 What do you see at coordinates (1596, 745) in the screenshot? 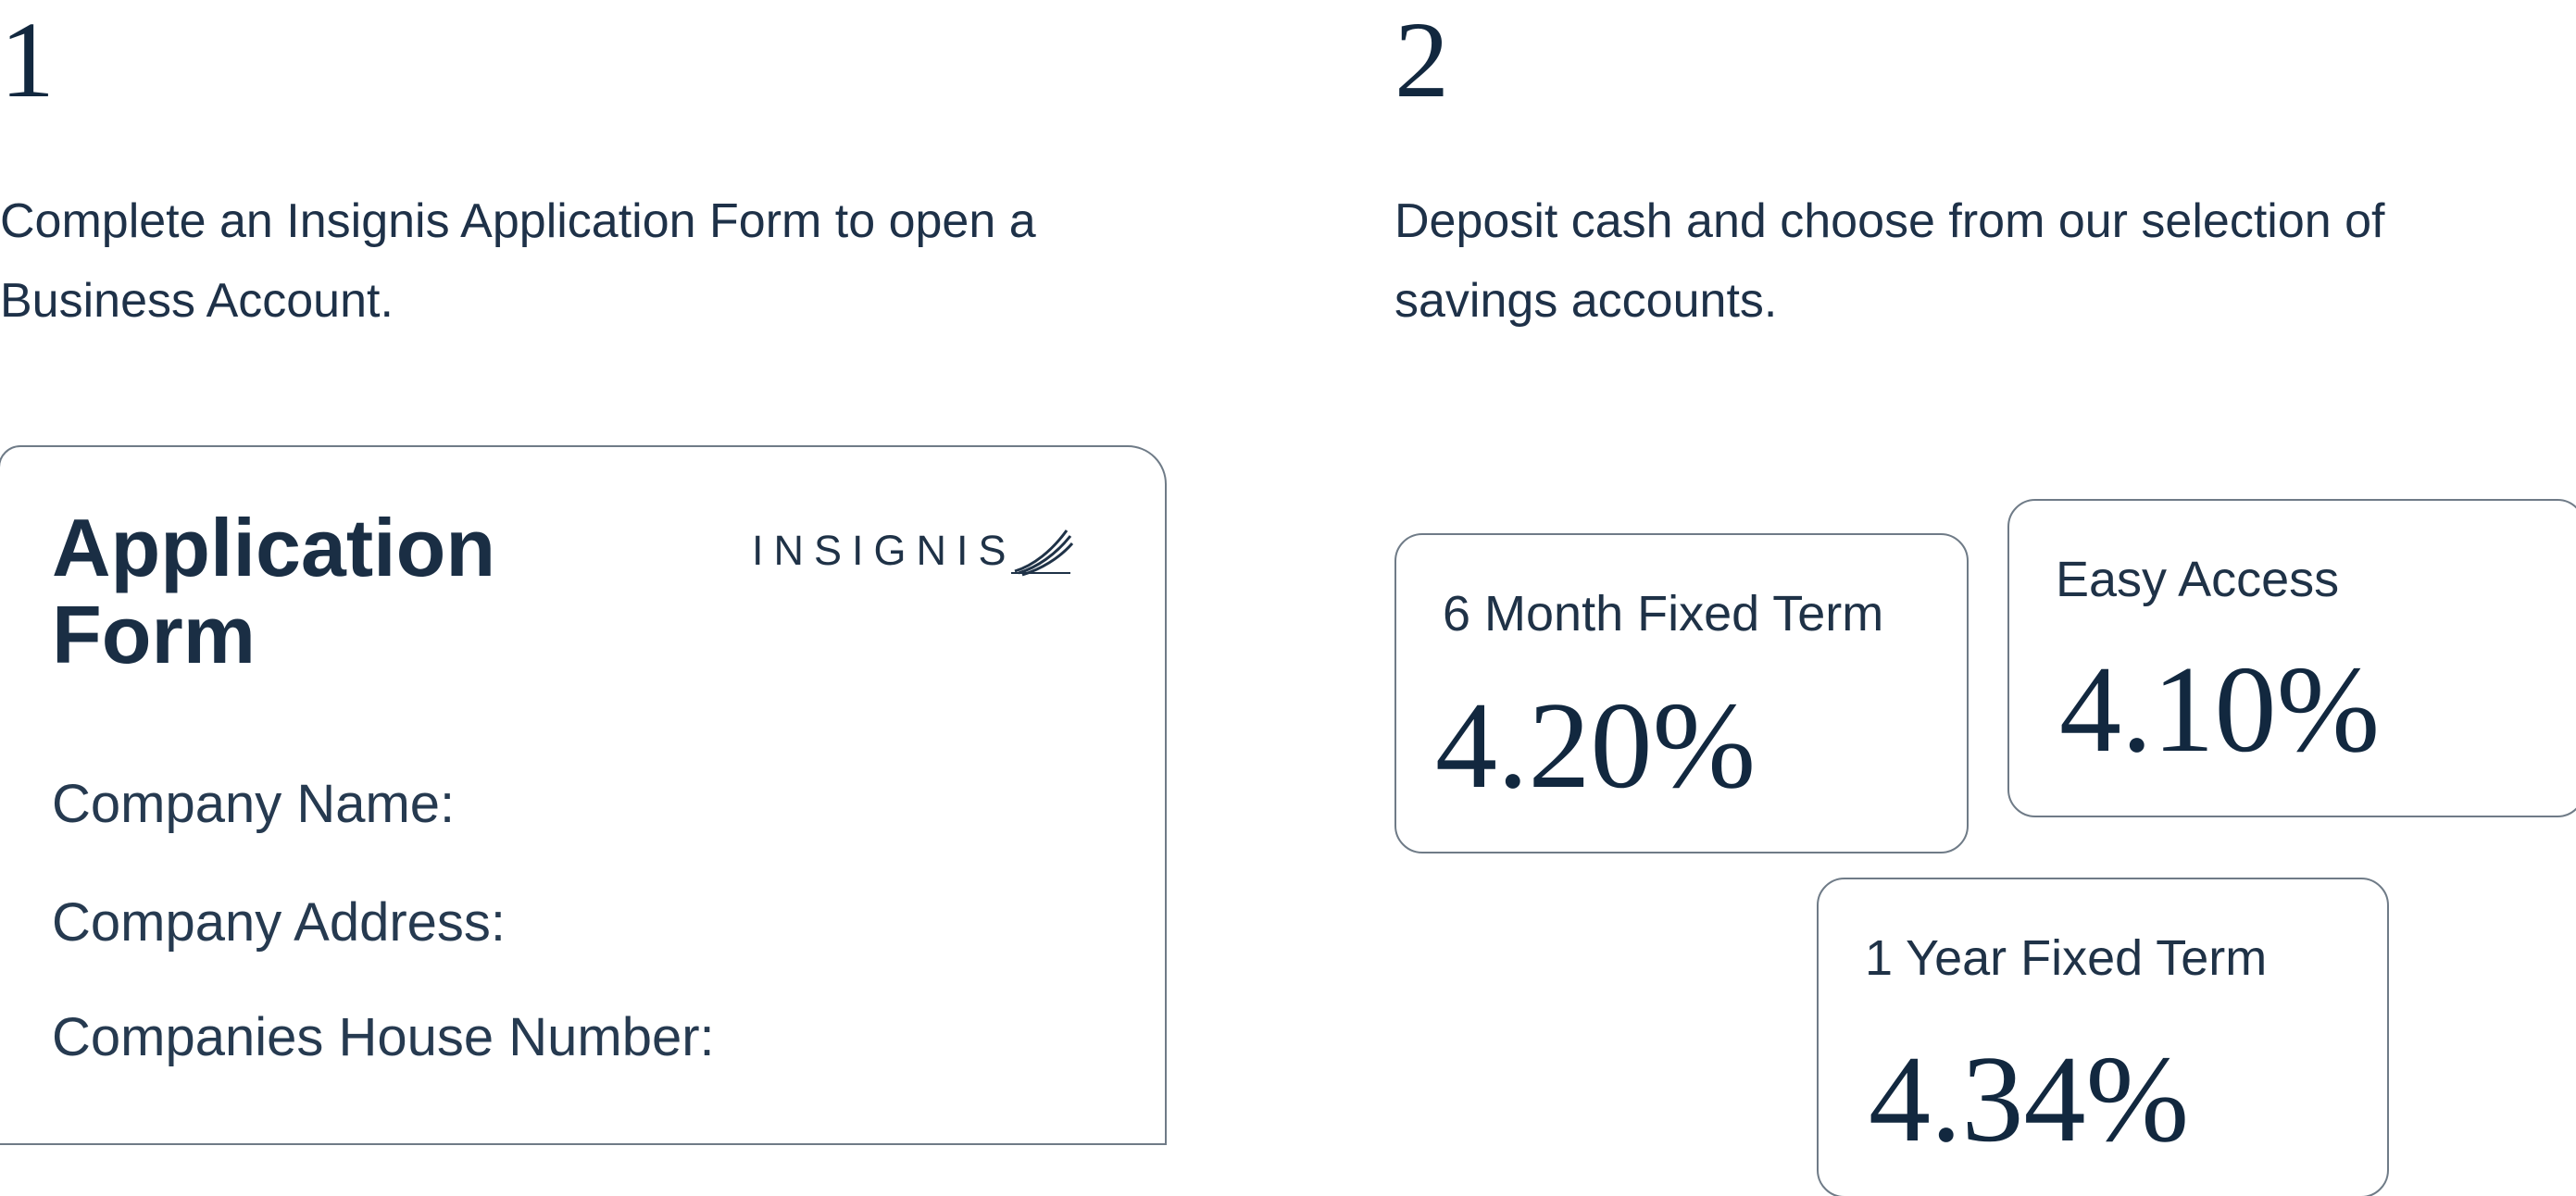
I see `rate-card-value: 4.20%` at bounding box center [1596, 745].